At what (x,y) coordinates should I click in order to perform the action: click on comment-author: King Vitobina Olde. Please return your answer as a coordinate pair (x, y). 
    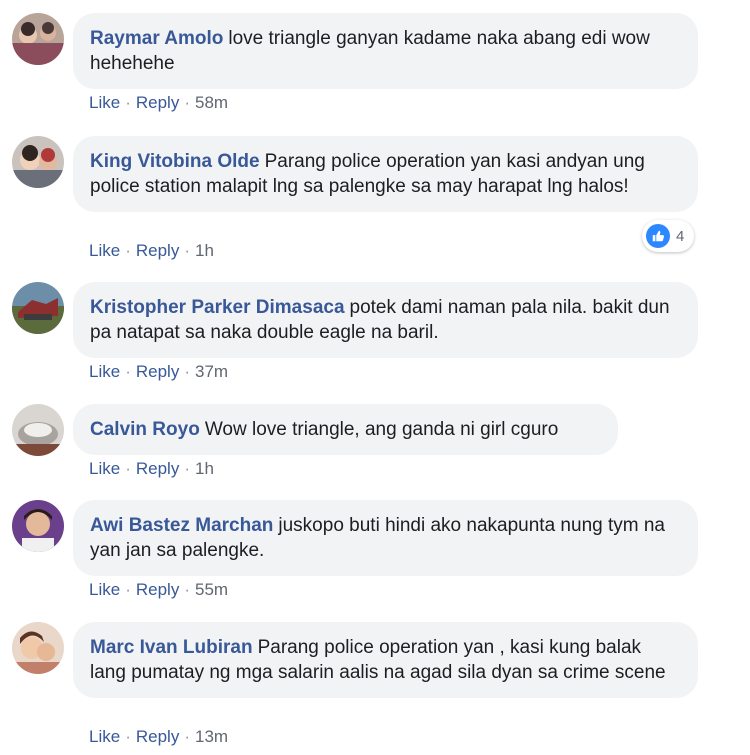
    Looking at the image, I should click on (175, 161).